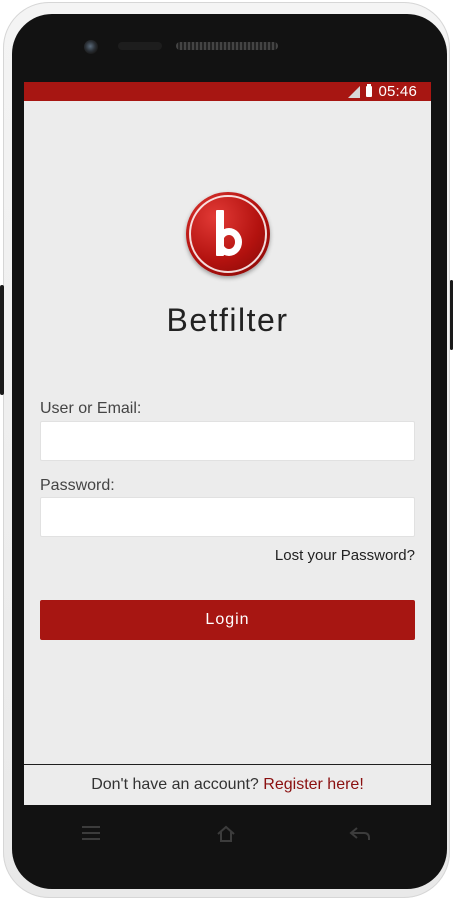  Describe the element at coordinates (227, 517) in the screenshot. I see `password-input` at that location.